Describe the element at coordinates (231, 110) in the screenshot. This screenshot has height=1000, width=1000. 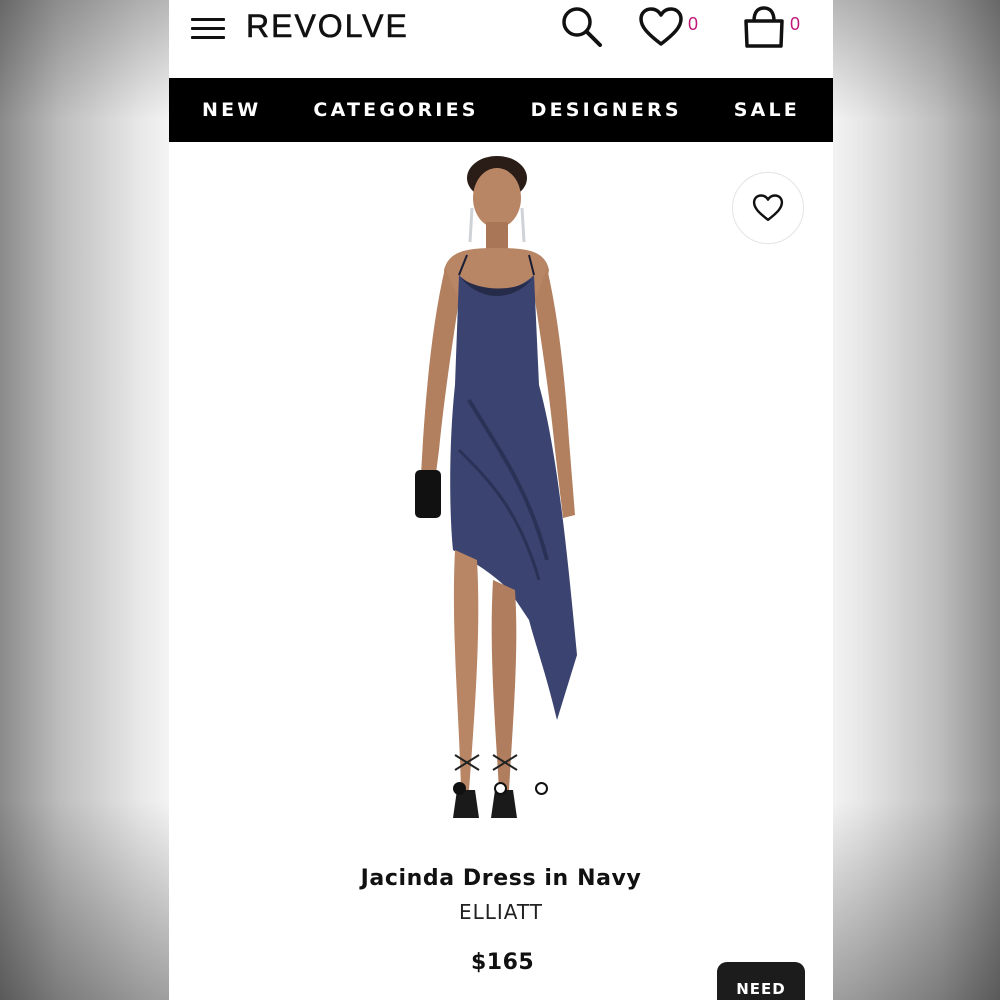
I see `nav-item-new: NEW` at that location.